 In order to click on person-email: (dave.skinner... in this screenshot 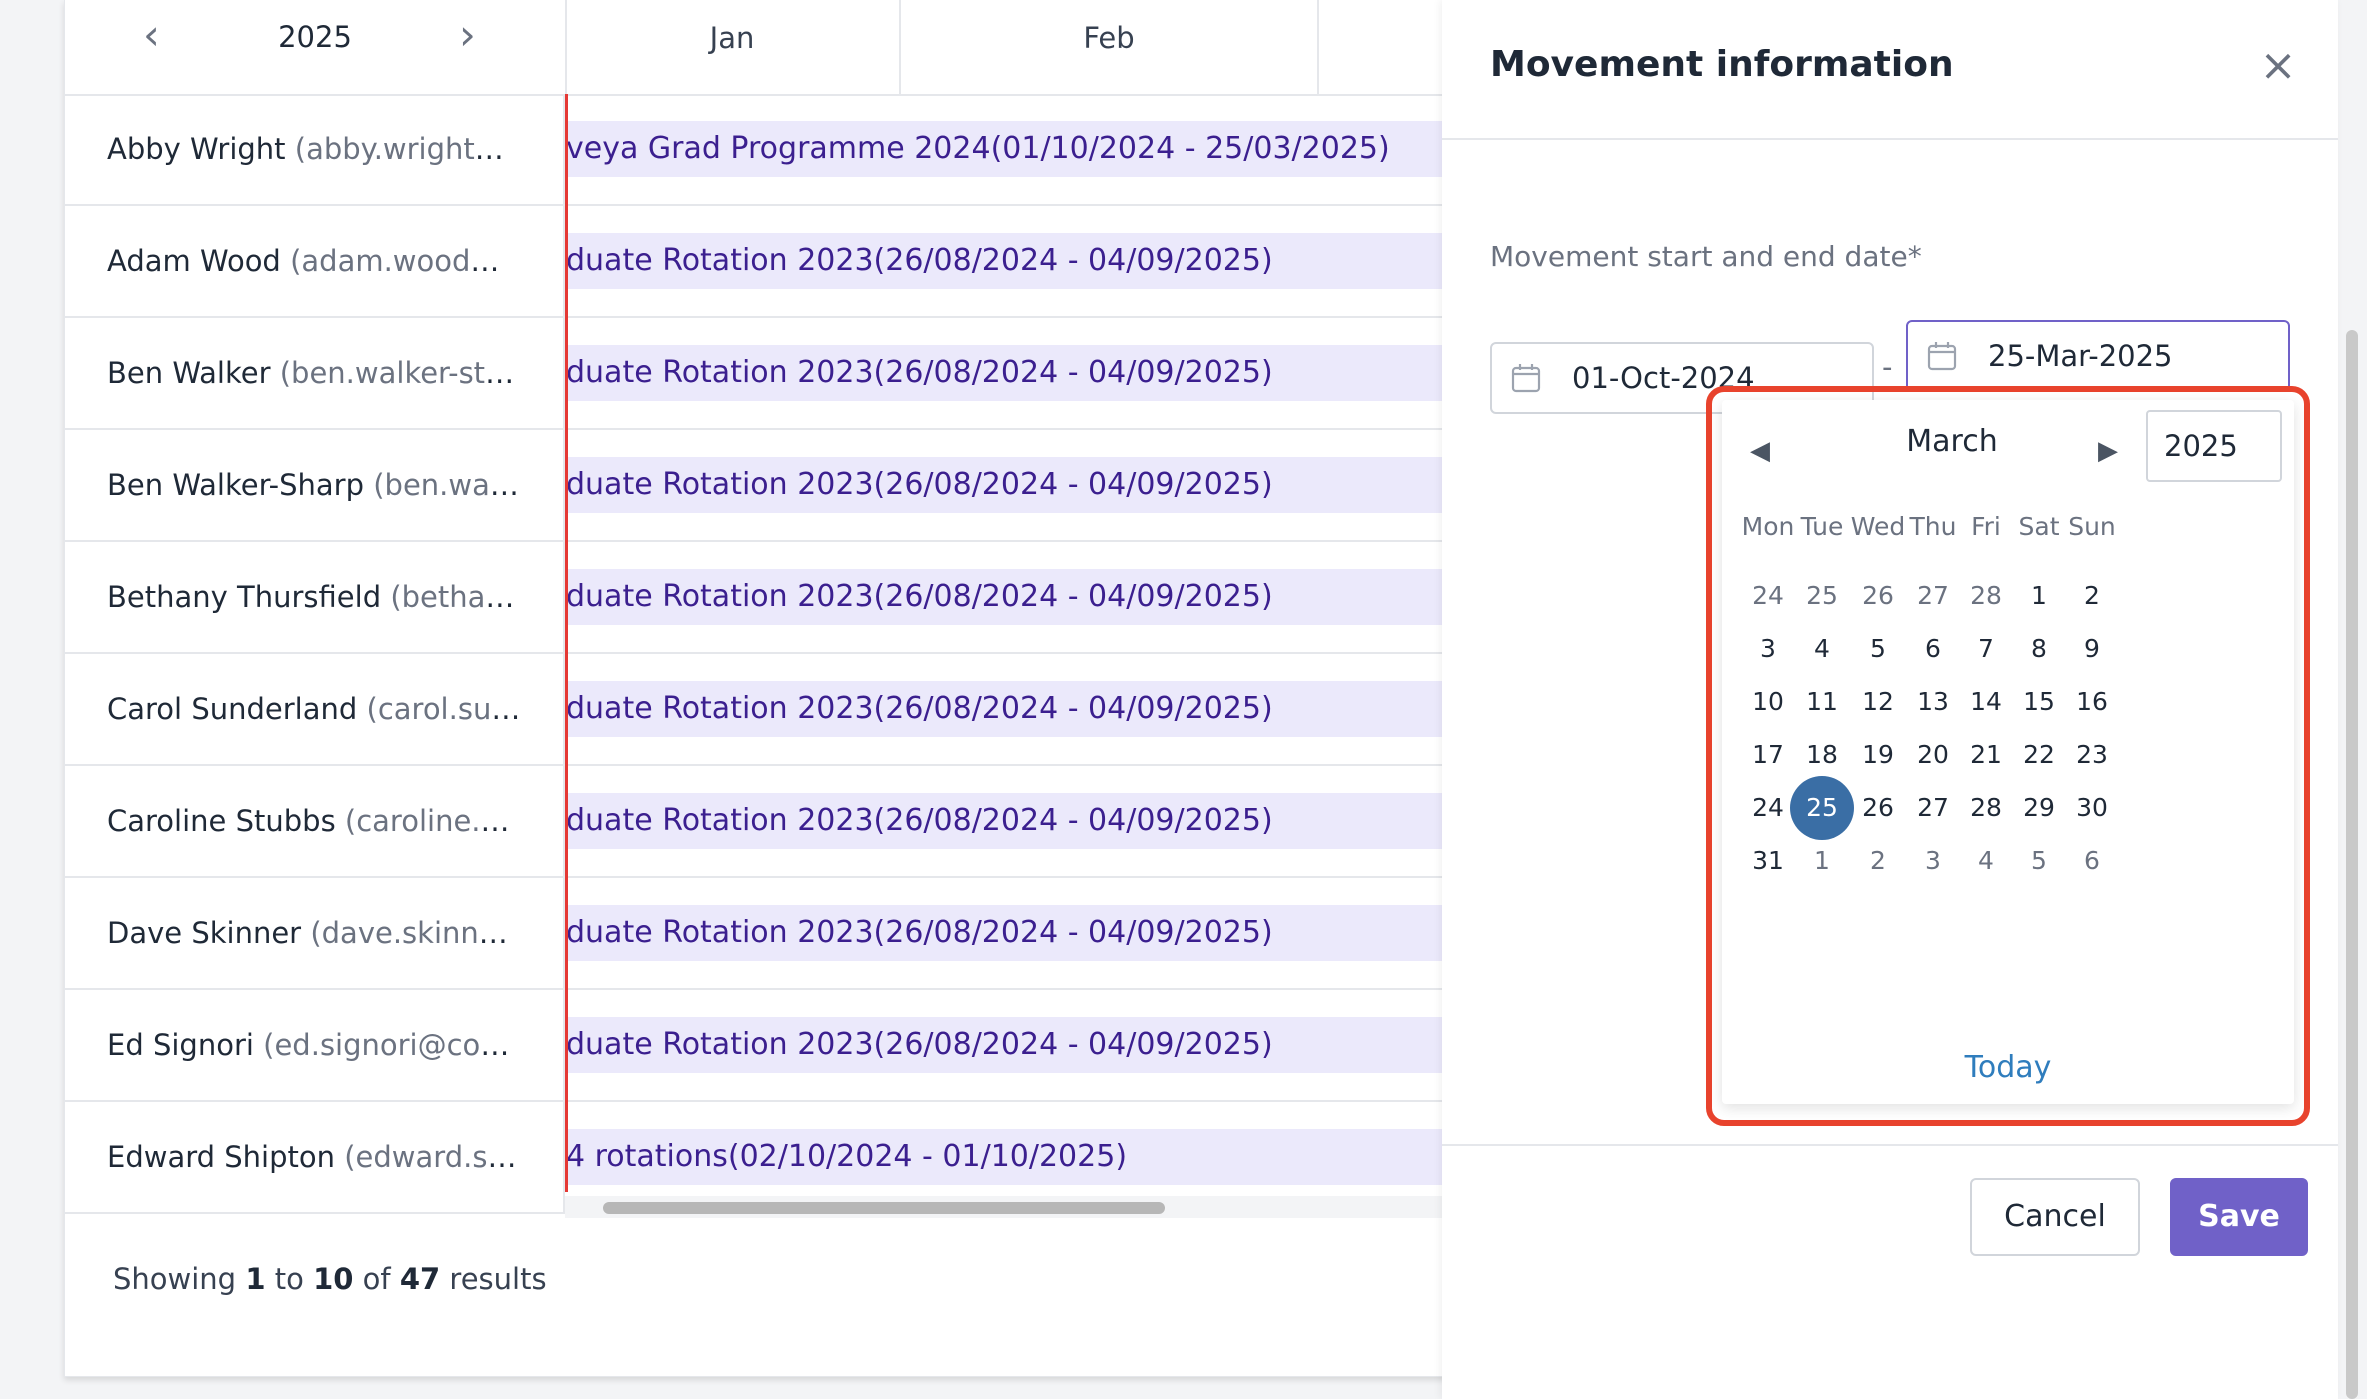, I will do `click(422, 933)`.